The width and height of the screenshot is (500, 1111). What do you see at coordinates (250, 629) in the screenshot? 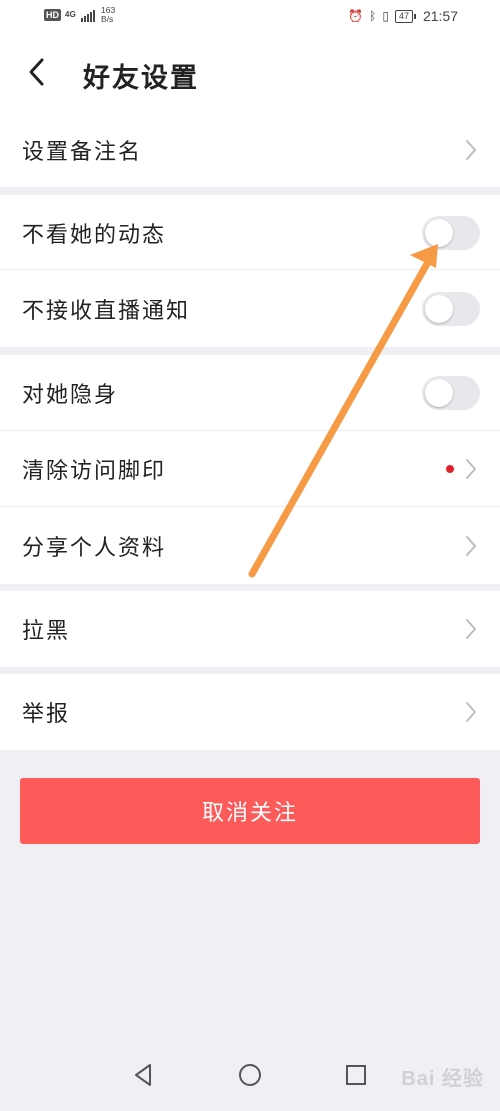
I see `block-row: 拉黑` at bounding box center [250, 629].